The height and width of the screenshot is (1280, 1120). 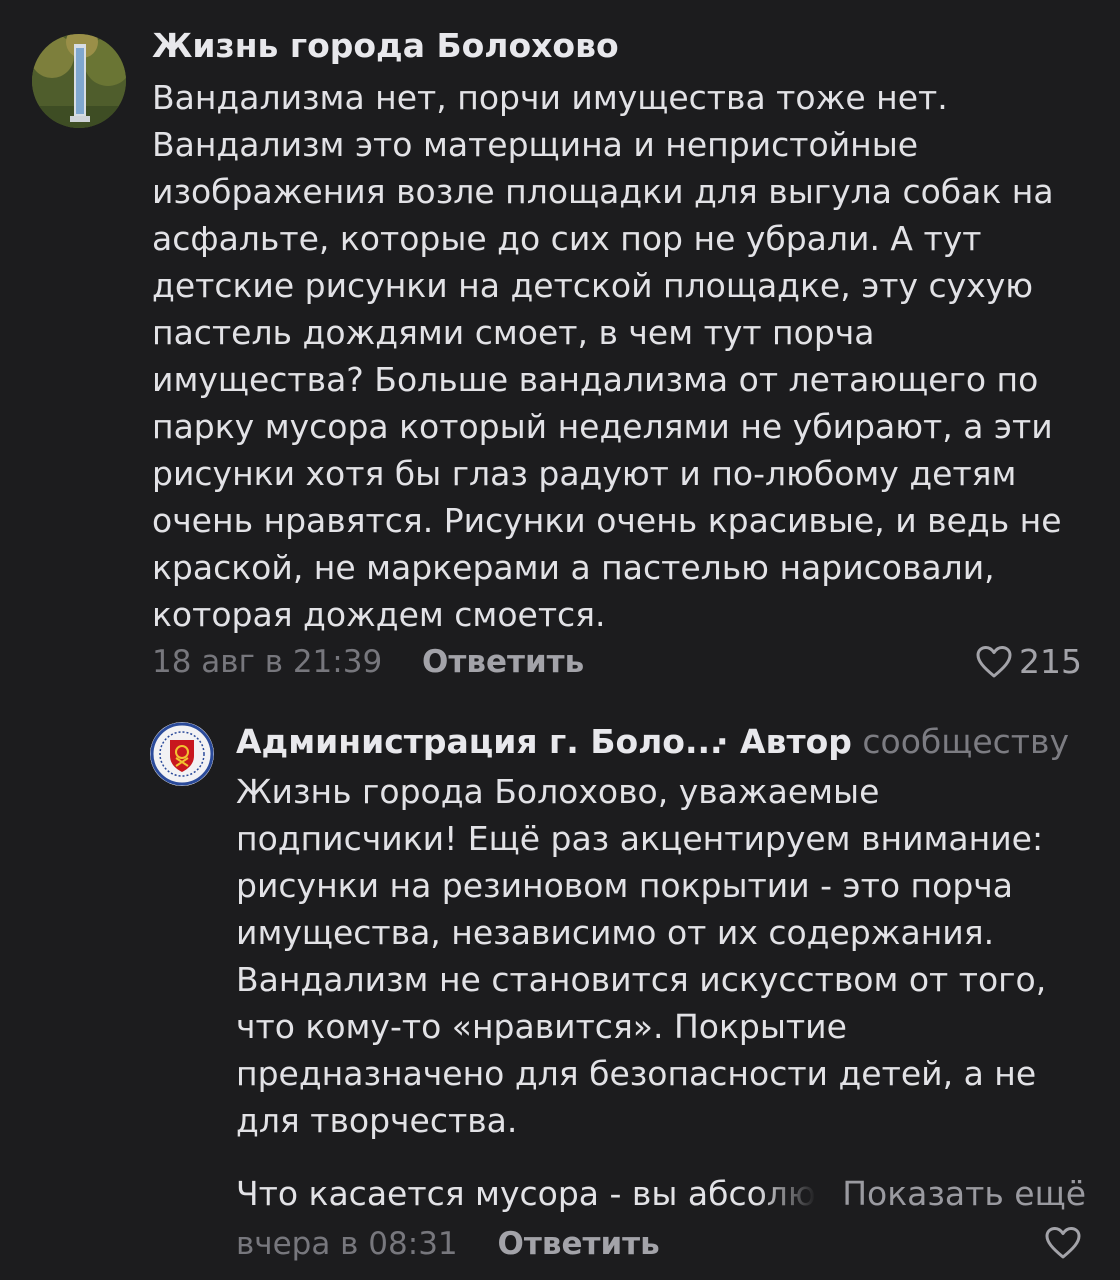 I want to click on comment-meta: вчера в 08:31 Ответить, so click(x=448, y=1244).